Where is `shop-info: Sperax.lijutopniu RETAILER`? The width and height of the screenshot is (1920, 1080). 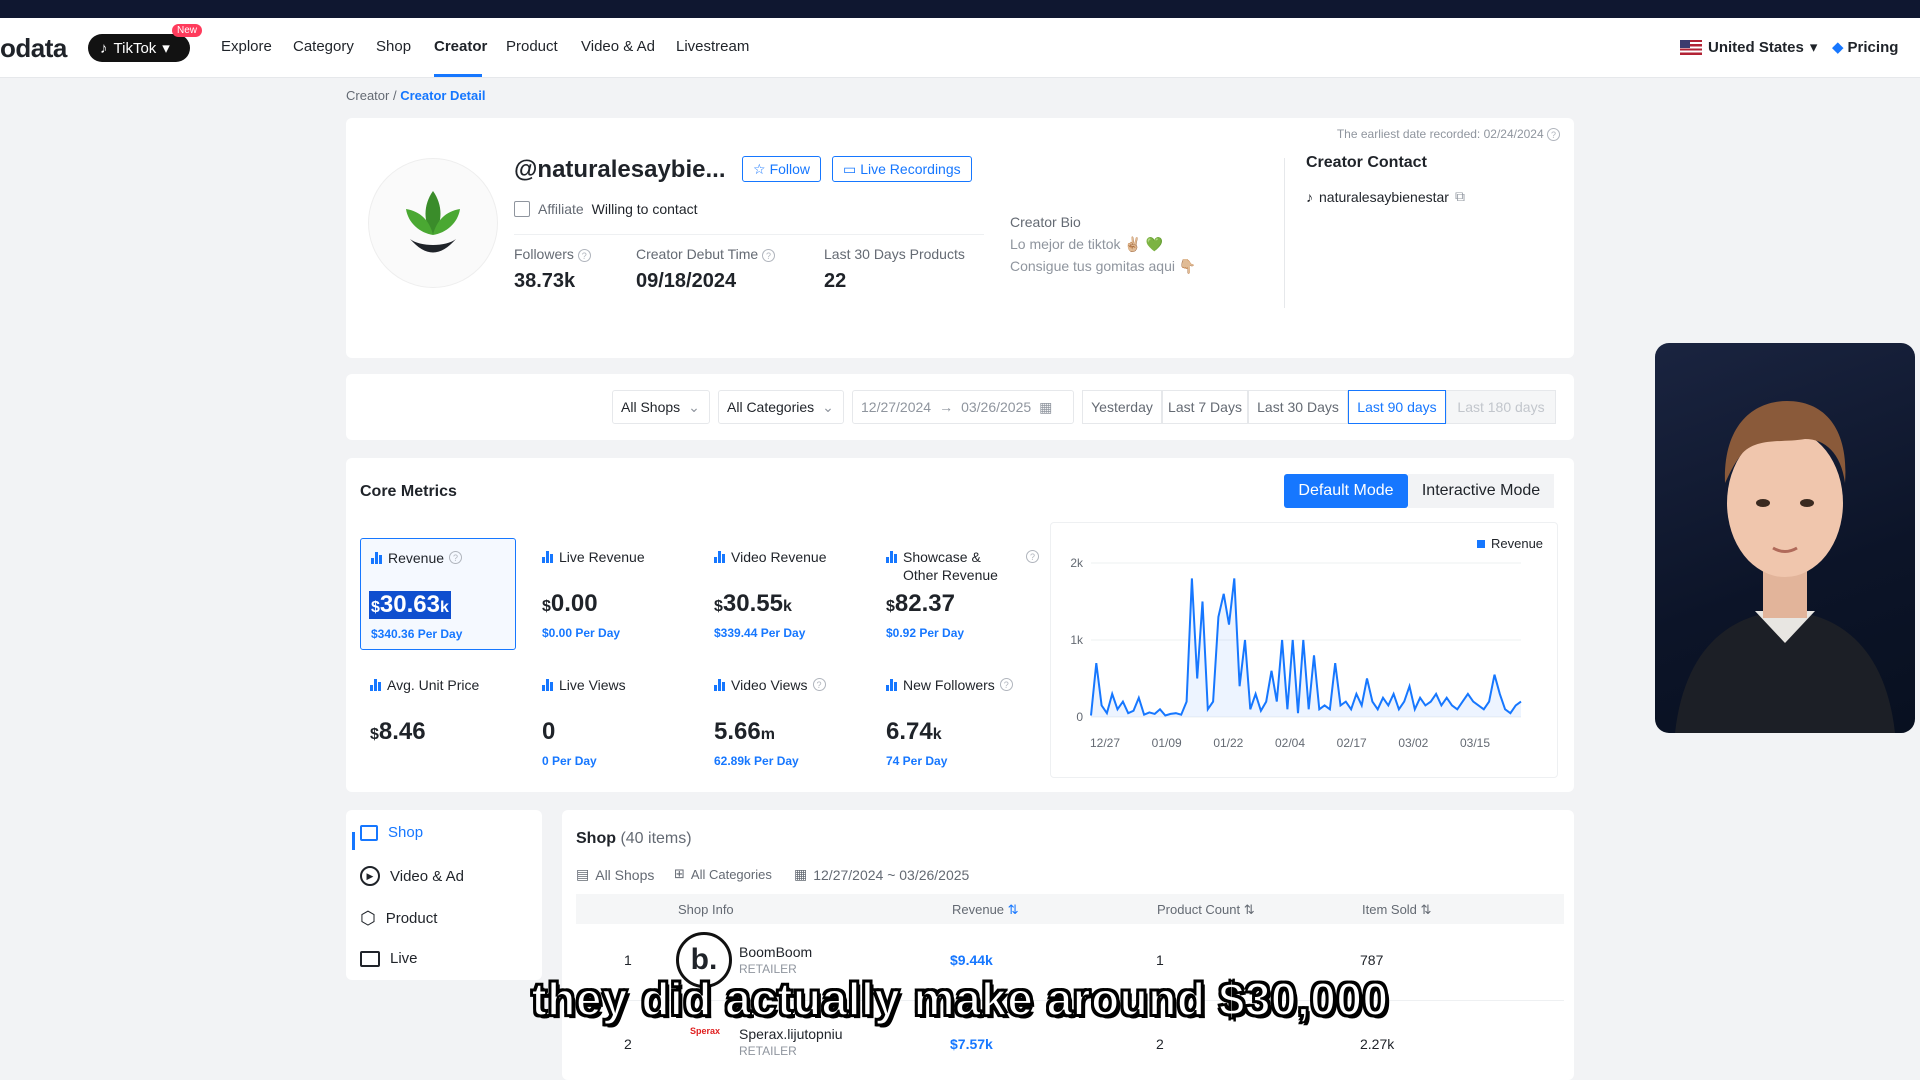 shop-info: Sperax.lijutopniu RETAILER is located at coordinates (791, 1042).